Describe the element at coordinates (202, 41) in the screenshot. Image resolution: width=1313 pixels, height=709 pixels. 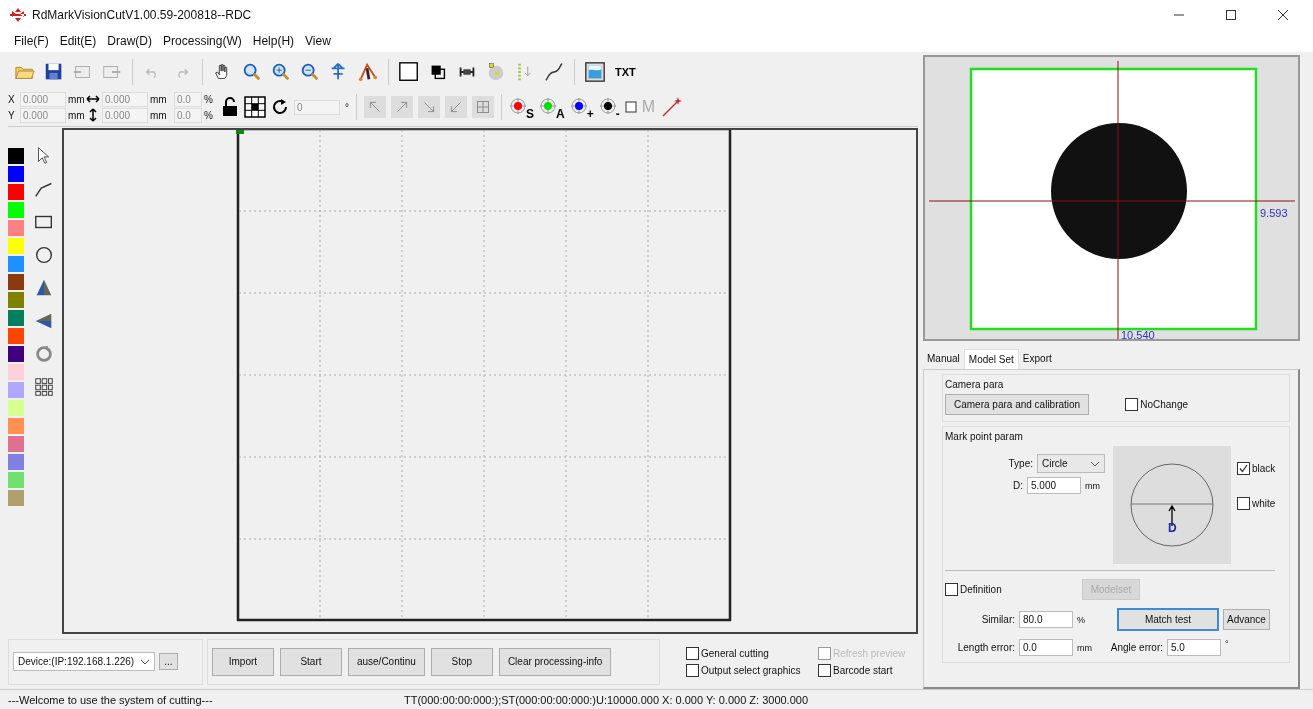
I see `menu-item: Processing(W)` at that location.